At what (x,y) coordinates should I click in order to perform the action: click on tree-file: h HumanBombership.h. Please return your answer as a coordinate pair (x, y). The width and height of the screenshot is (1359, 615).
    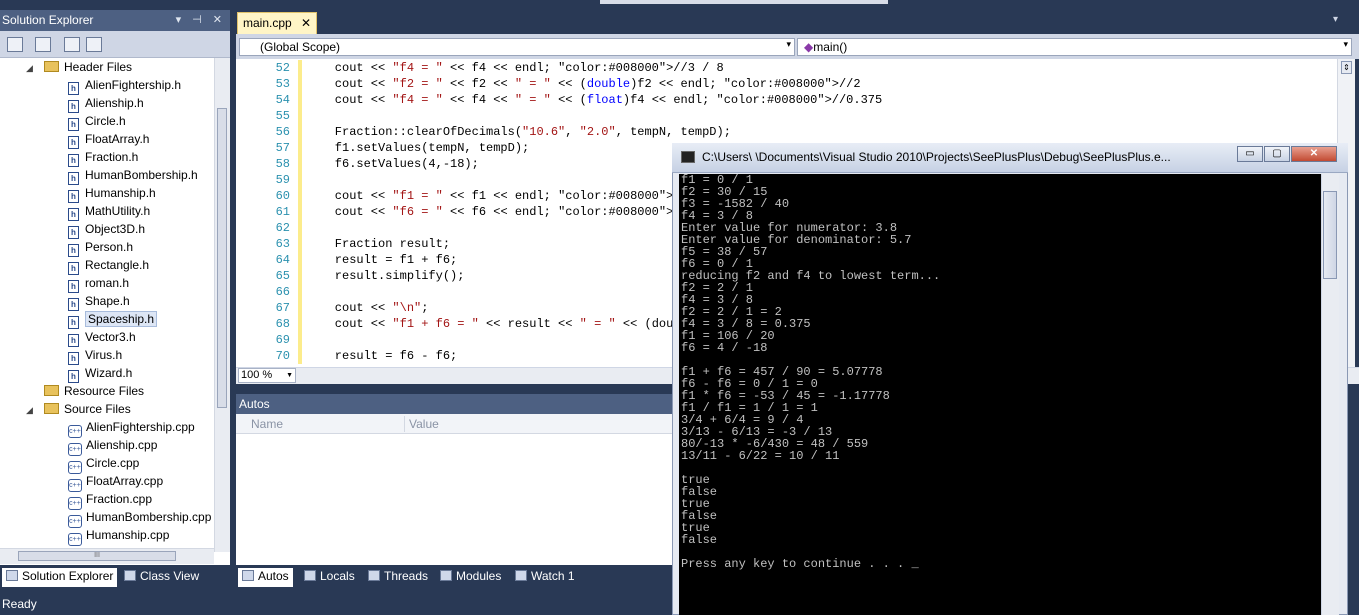
    Looking at the image, I should click on (133, 175).